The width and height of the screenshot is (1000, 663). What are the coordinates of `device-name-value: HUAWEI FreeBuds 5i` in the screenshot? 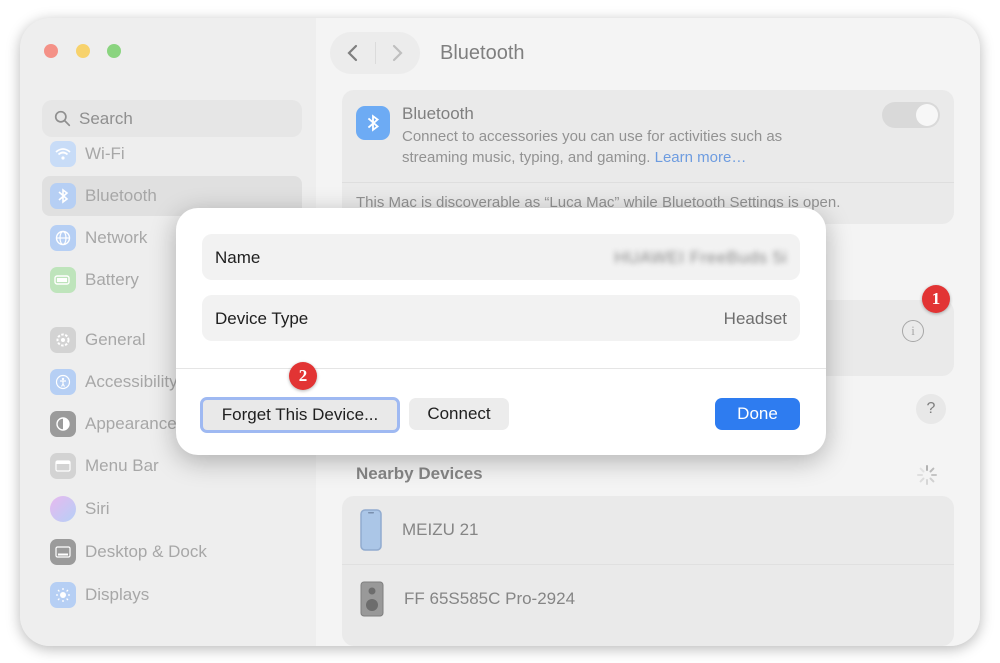 It's located at (700, 257).